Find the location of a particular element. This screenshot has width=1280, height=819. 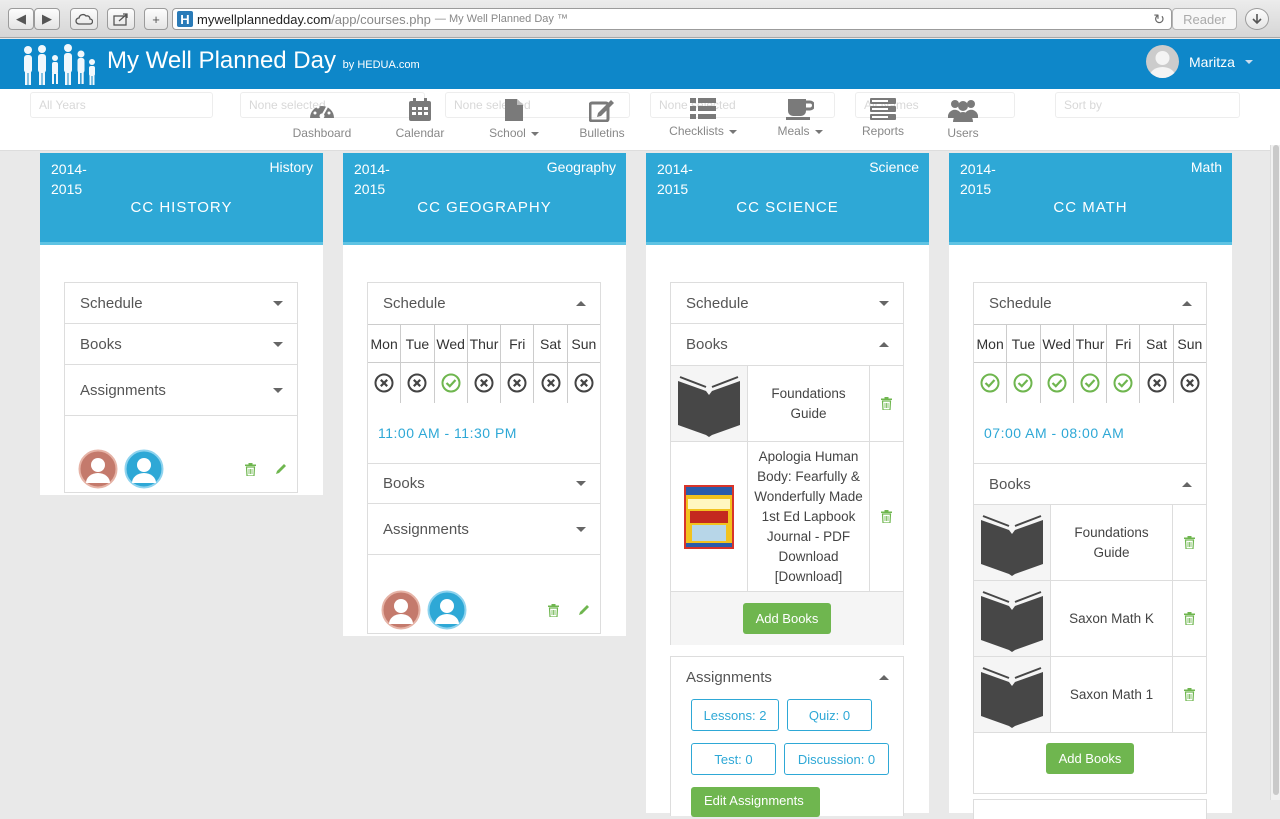

new-tab-button: + is located at coordinates (156, 19).